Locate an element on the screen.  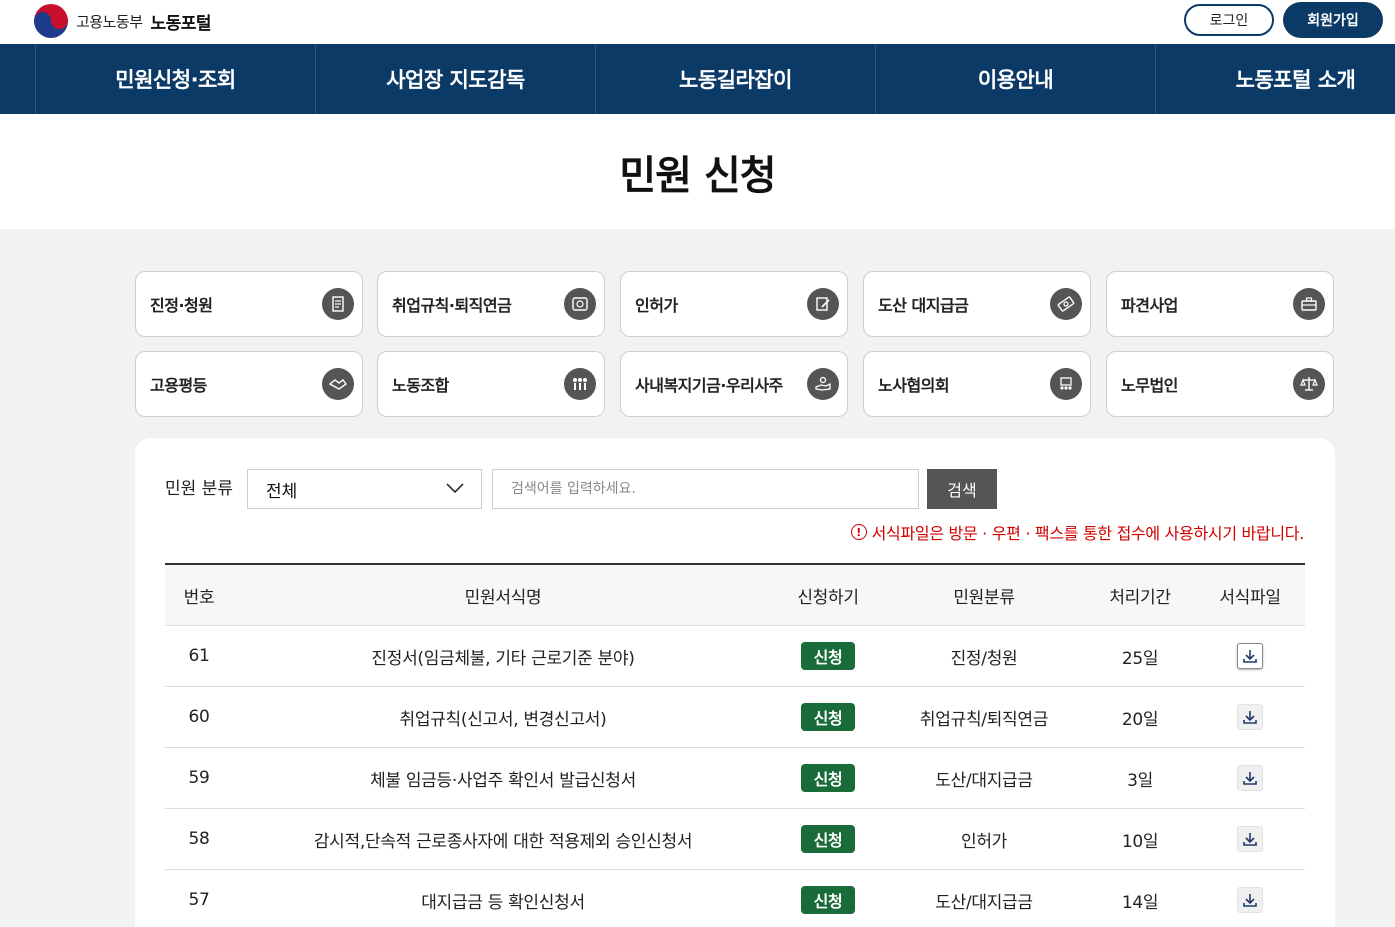
main-nav: 민원신청·조회 사업장 지도감독 노동길라잡이 이용안내 노동포털 소개 is located at coordinates (697, 79).